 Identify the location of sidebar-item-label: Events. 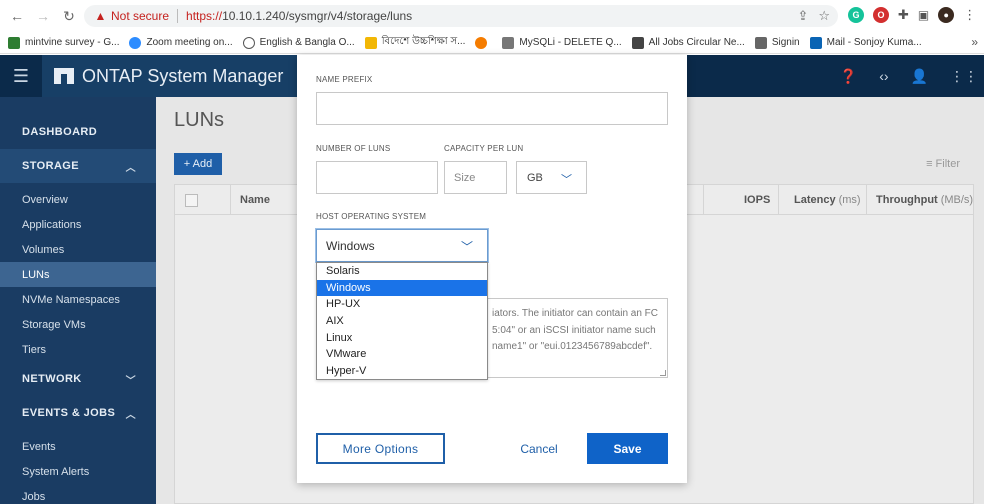
(39, 446).